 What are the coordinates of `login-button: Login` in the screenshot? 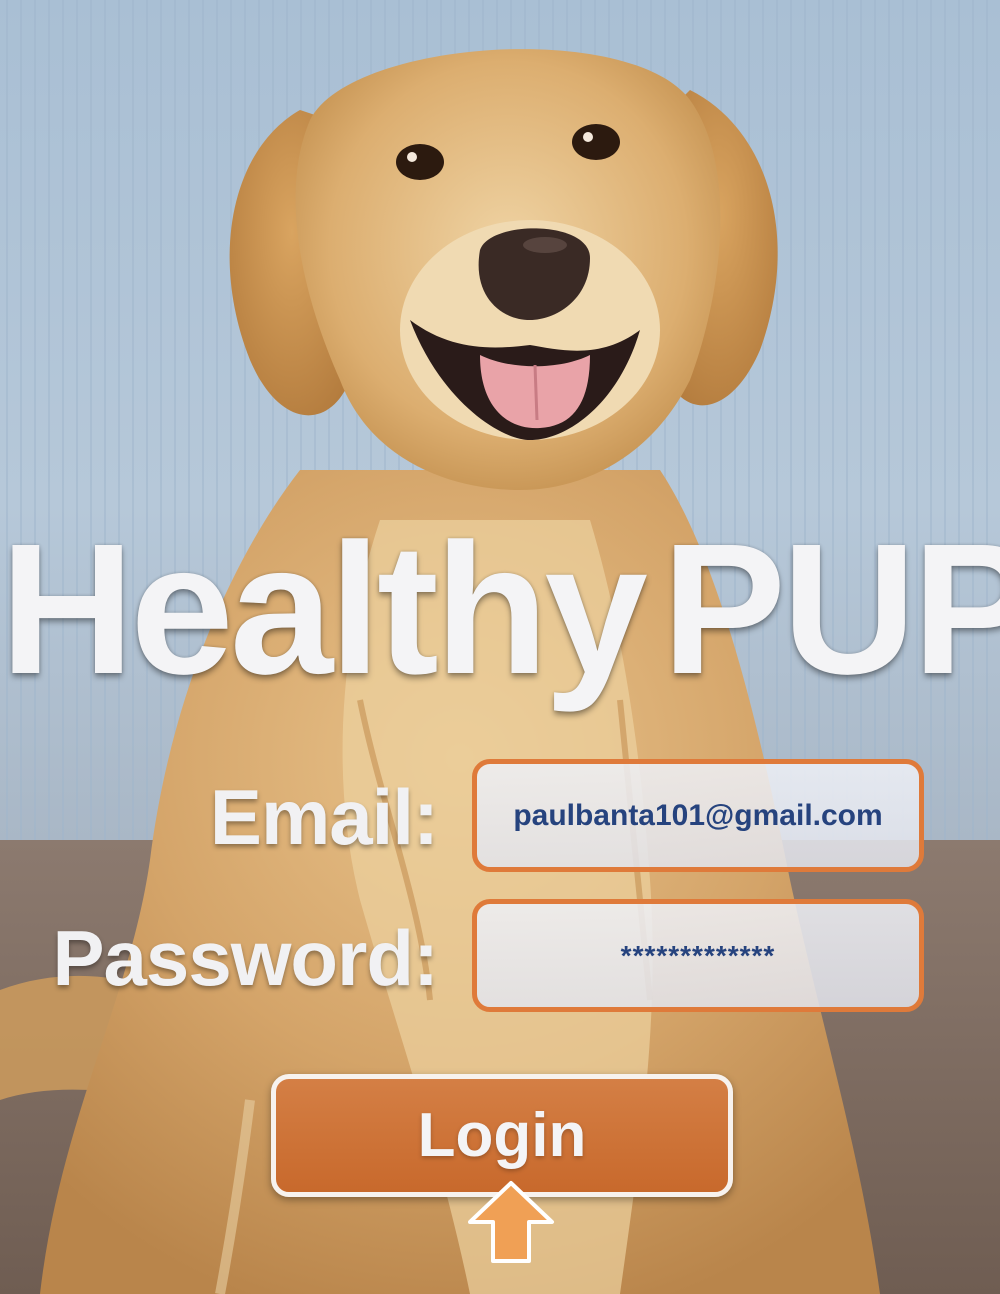 It's located at (502, 1135).